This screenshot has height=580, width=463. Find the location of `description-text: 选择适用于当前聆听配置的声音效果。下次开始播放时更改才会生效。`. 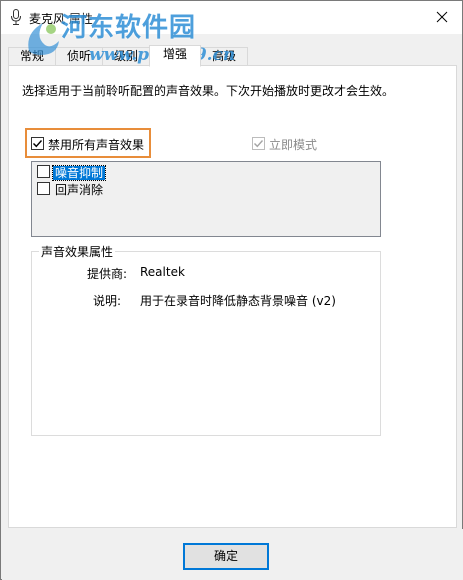

description-text: 选择适用于当前聆听配置的声音效果。下次开始播放时更改才会生效。 is located at coordinates (208, 91).